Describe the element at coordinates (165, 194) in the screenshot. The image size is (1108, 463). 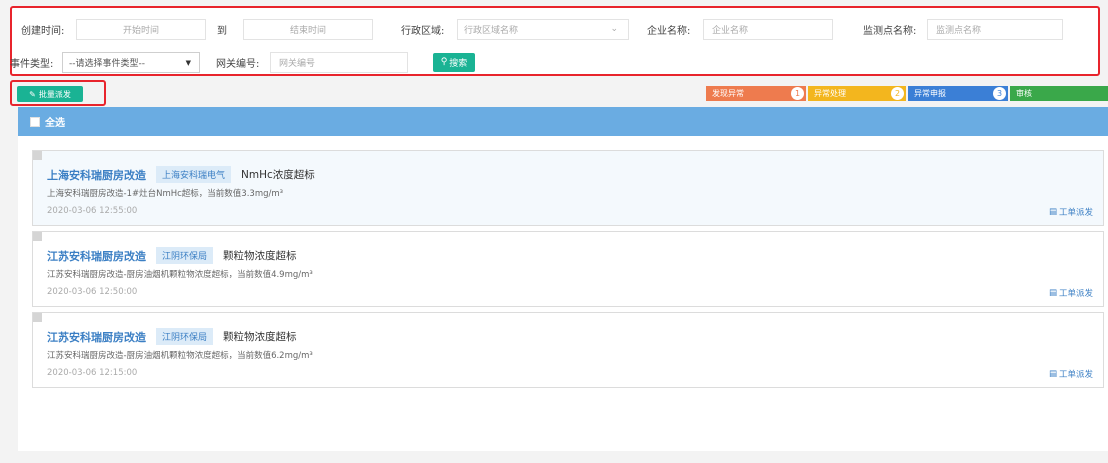
I see `event-description: 上海安科瑞厨房改造-1#灶台NmHc超标，当前数值3.3mg/m³` at that location.